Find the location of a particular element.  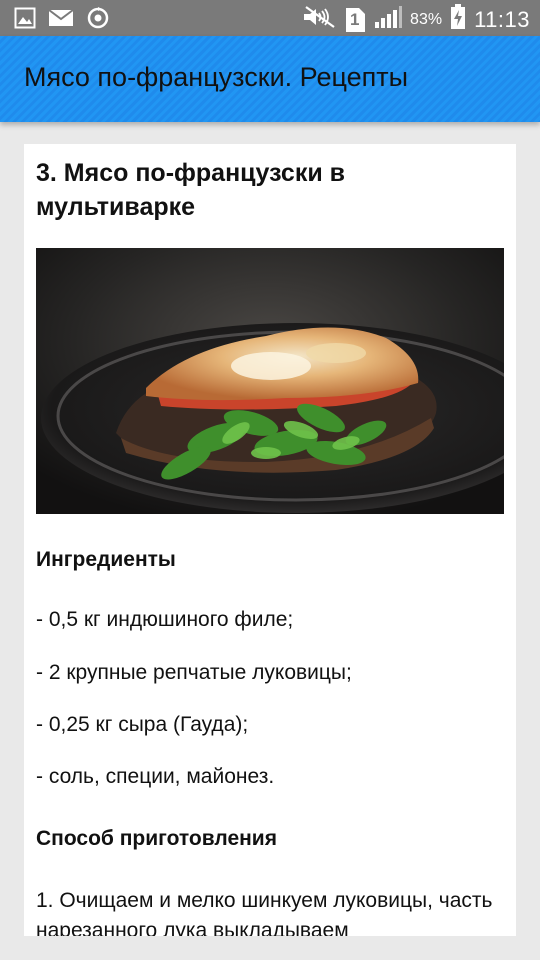

app-bar: Мясо по-французски. Рецепты is located at coordinates (270, 79).